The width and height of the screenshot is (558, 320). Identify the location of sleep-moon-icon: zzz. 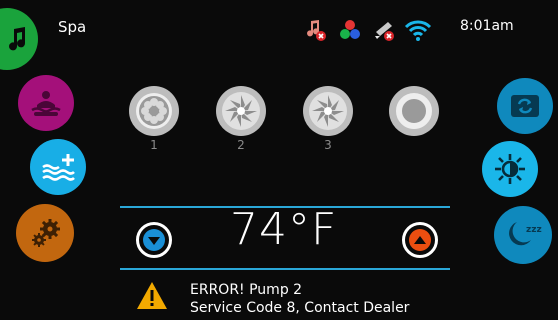
(525, 234).